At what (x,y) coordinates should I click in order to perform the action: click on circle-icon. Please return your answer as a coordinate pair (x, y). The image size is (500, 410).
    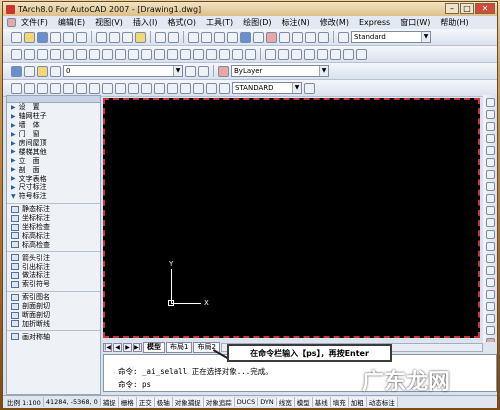
    Looking at the image, I should click on (94, 54).